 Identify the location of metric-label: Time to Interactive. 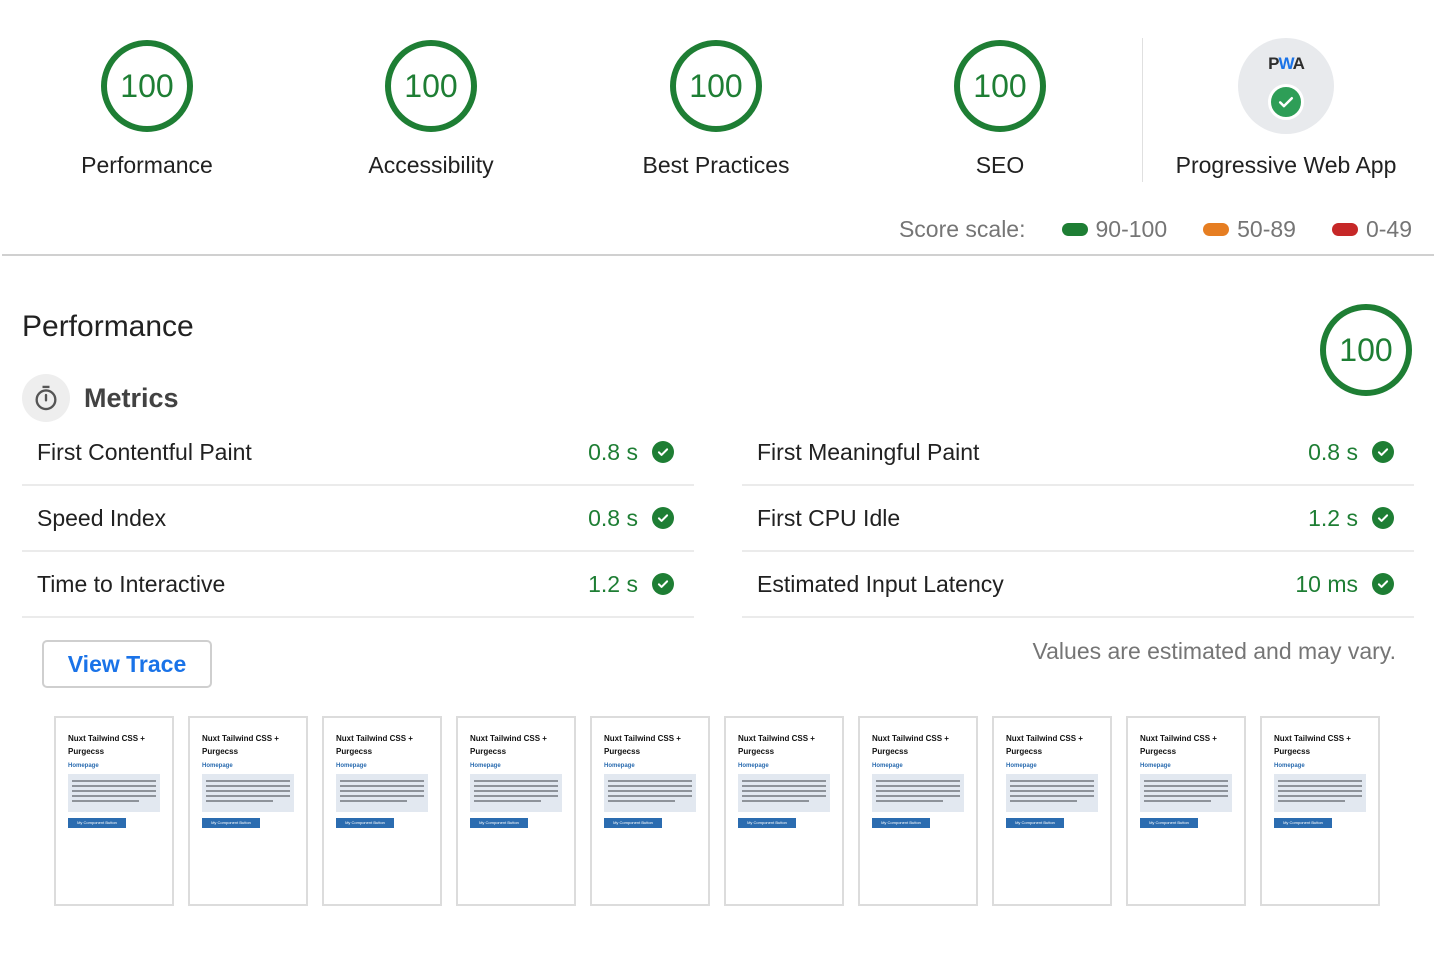
(131, 583).